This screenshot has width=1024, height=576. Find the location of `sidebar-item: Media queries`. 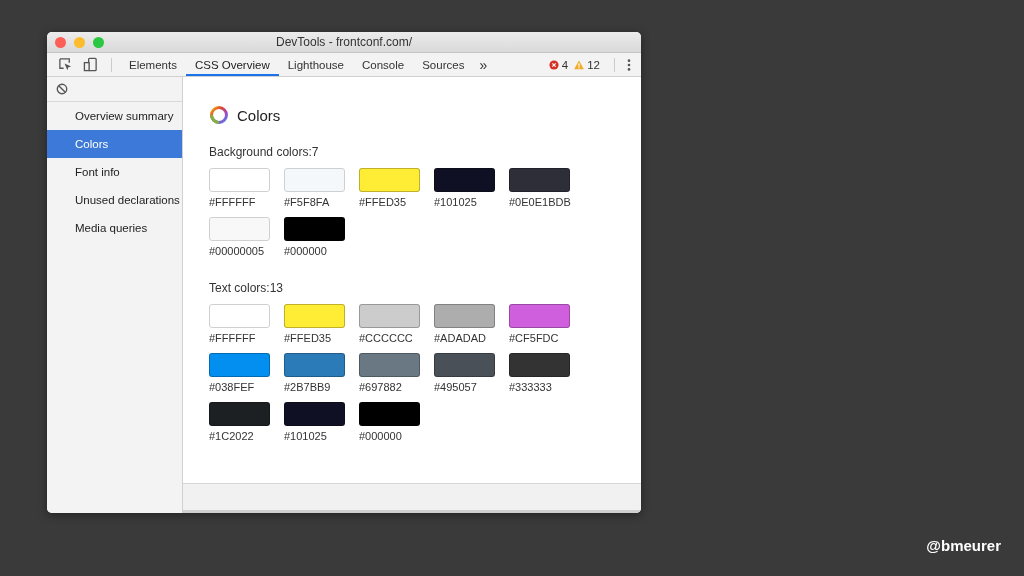

sidebar-item: Media queries is located at coordinates (114, 228).